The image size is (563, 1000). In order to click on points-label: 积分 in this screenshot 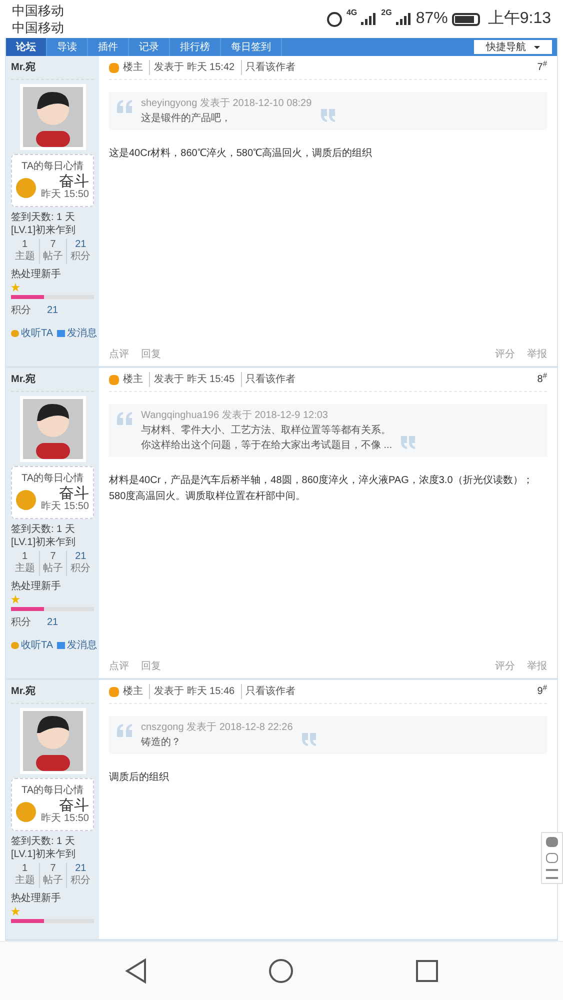, I will do `click(21, 311)`.